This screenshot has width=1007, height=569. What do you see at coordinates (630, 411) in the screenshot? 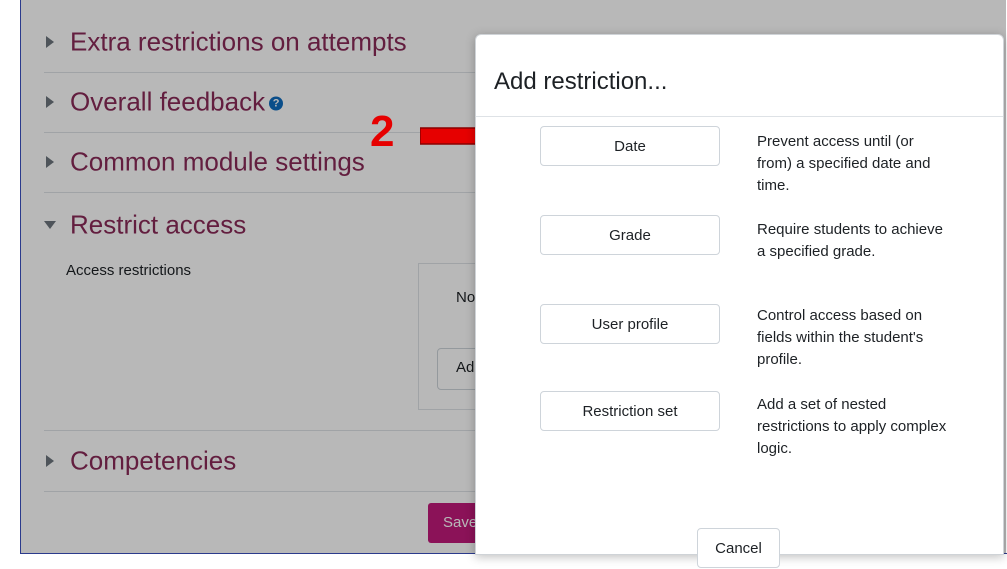
I see `restriction-set-button: Restriction set` at bounding box center [630, 411].